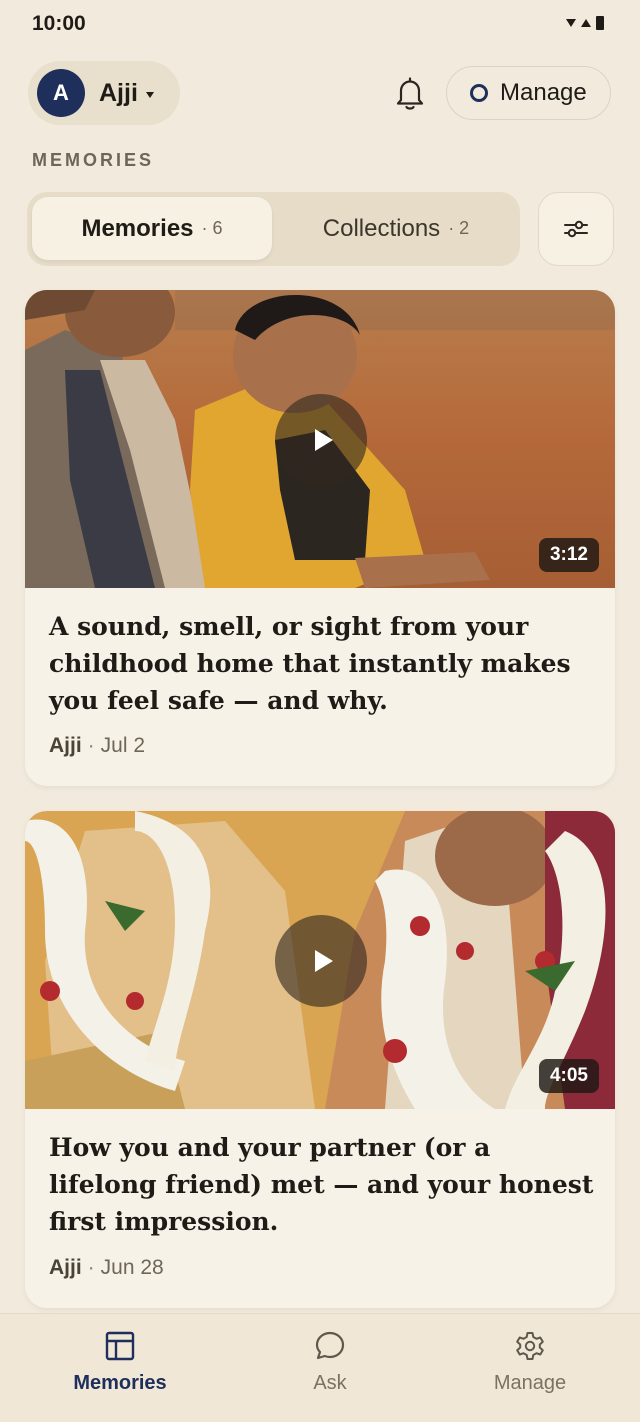 The height and width of the screenshot is (1422, 640). What do you see at coordinates (123, 745) in the screenshot?
I see `memory-date: Jul 2` at bounding box center [123, 745].